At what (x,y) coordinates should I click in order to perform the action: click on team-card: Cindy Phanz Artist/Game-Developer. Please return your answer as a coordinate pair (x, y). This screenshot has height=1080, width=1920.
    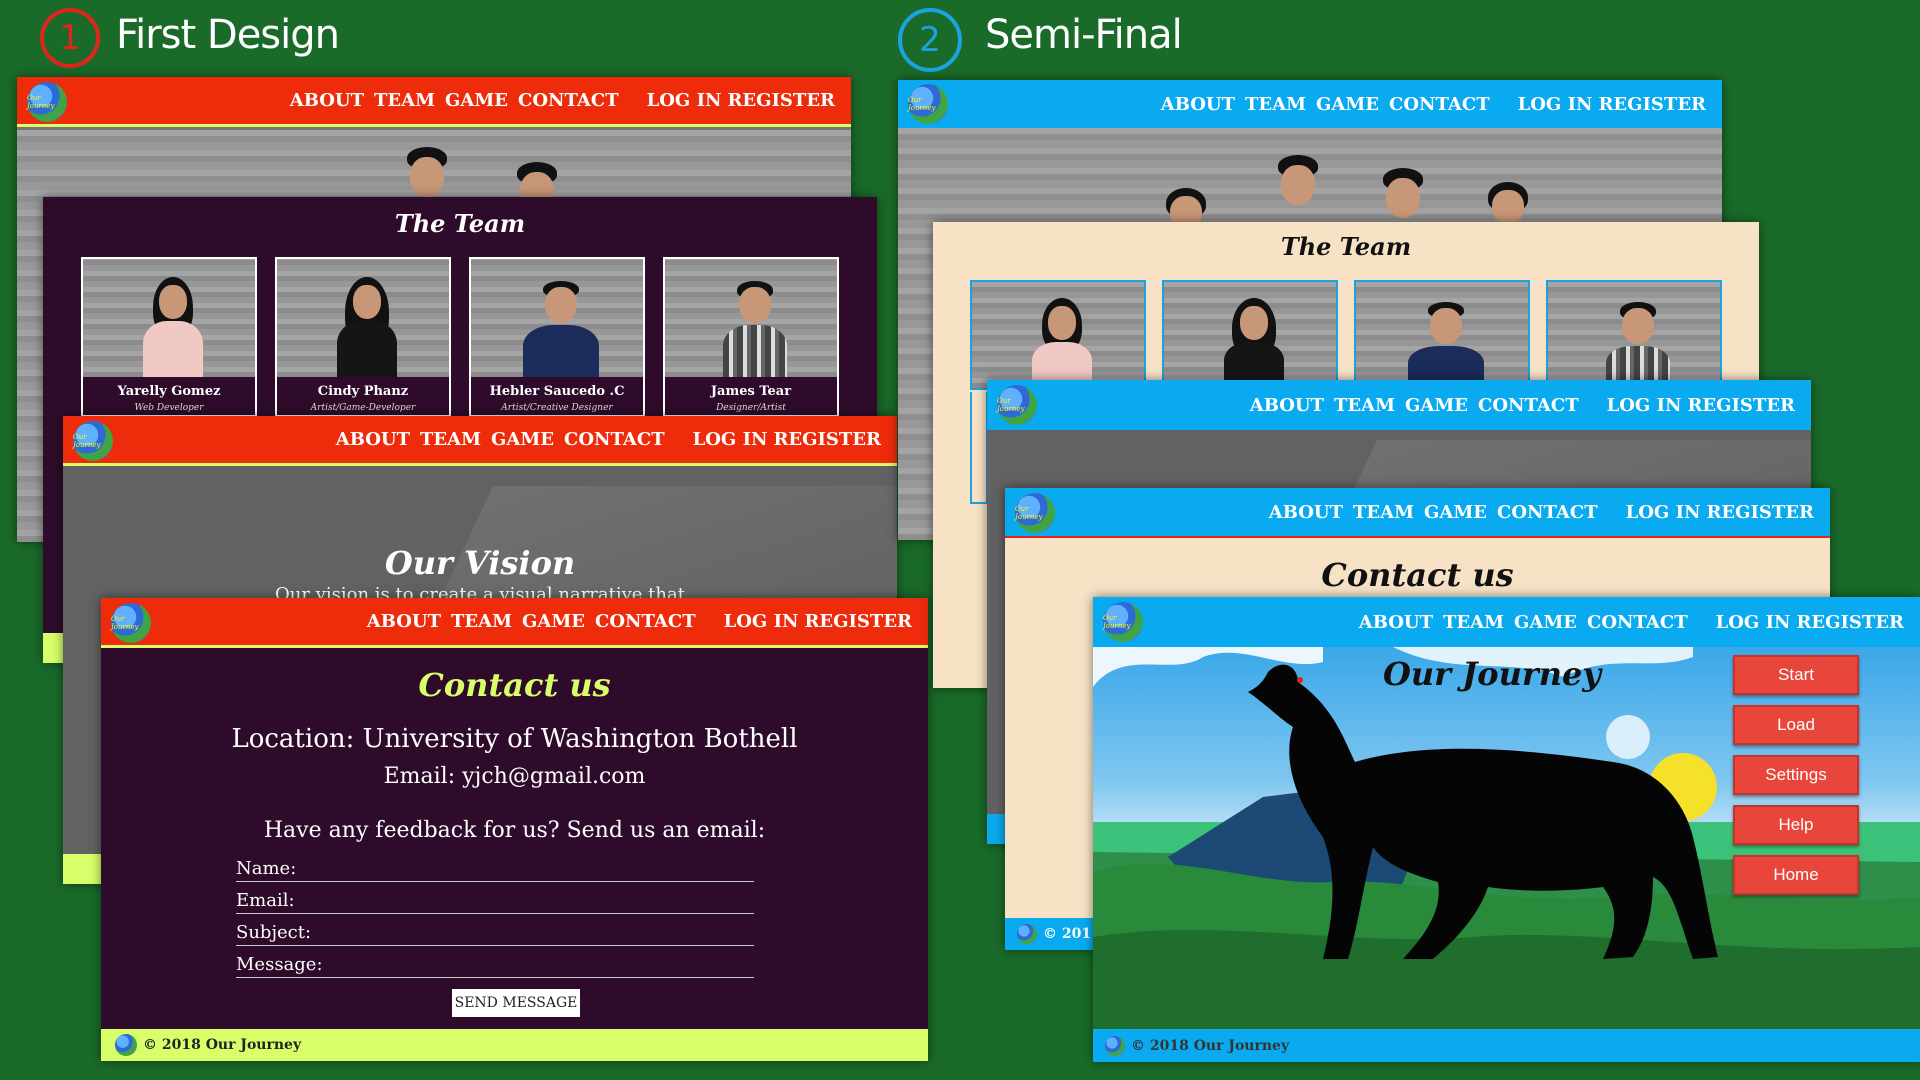
    Looking at the image, I should click on (363, 337).